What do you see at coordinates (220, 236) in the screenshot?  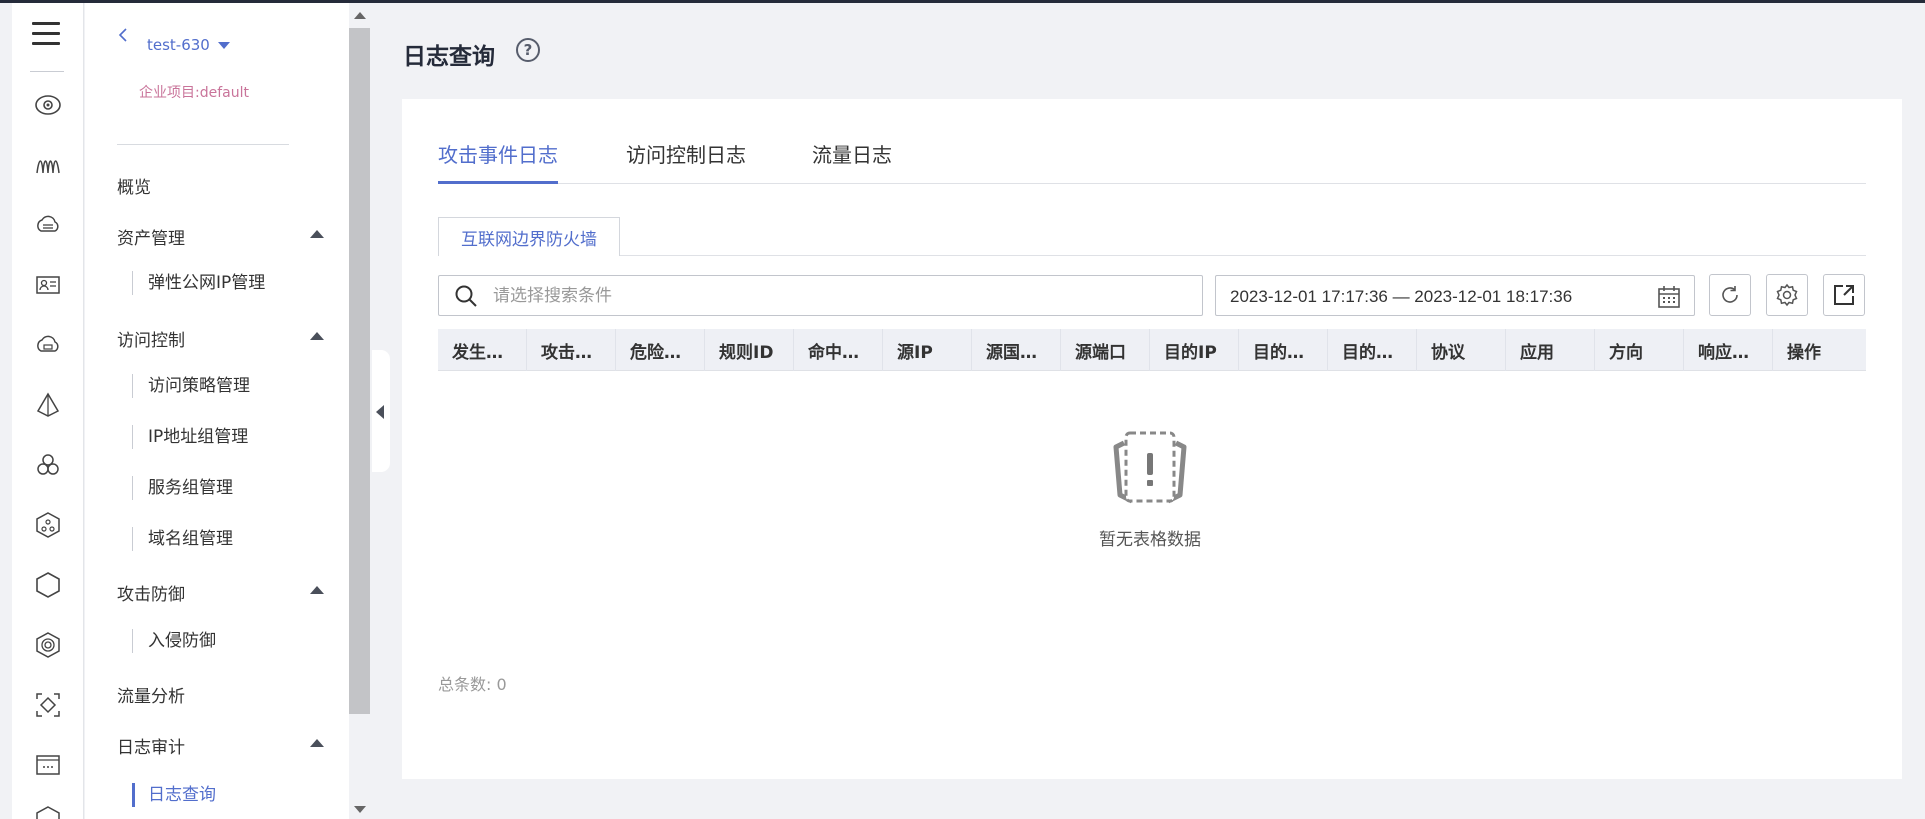 I see `sidebar-item-asset-management: 资产管理` at bounding box center [220, 236].